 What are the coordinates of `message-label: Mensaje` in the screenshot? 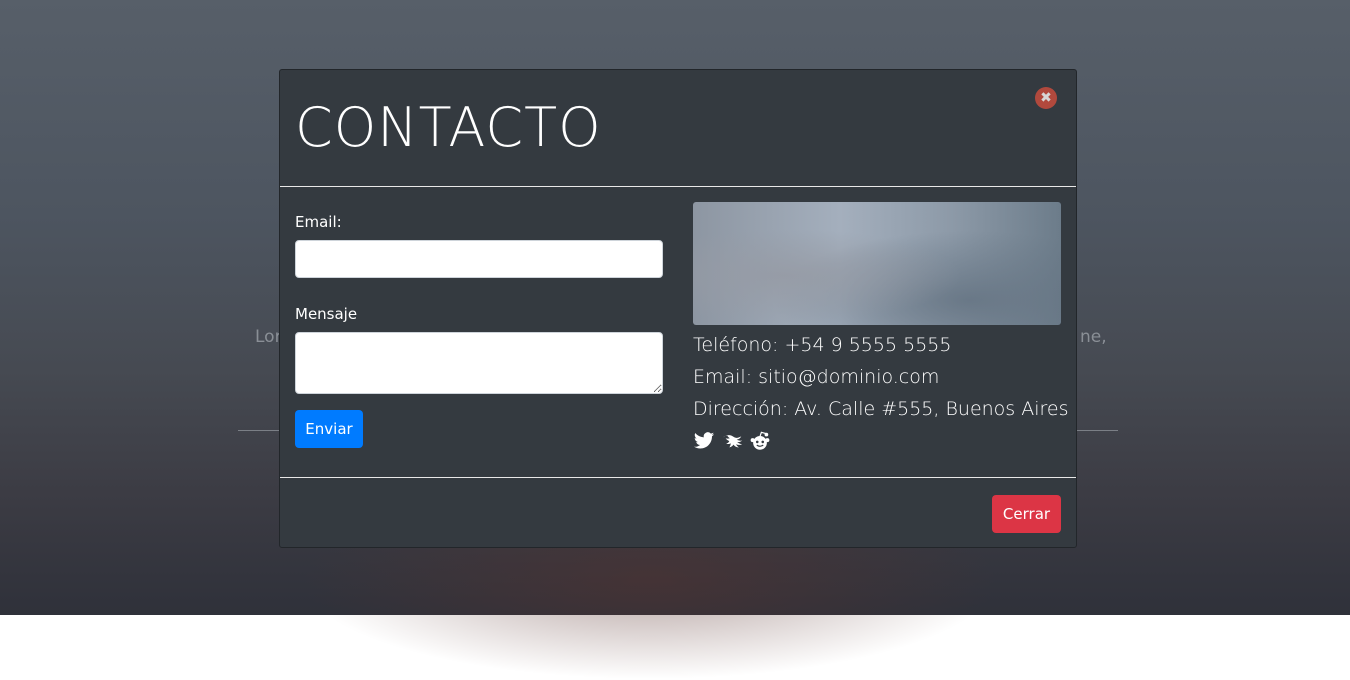 It's located at (326, 314).